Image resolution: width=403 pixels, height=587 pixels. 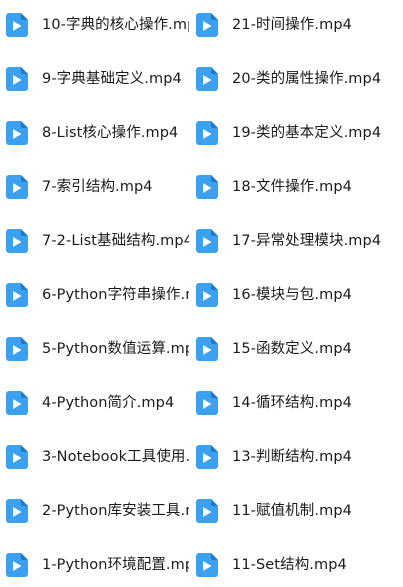 I want to click on file-name-label: 11-赋值机制.mp4, so click(x=292, y=511).